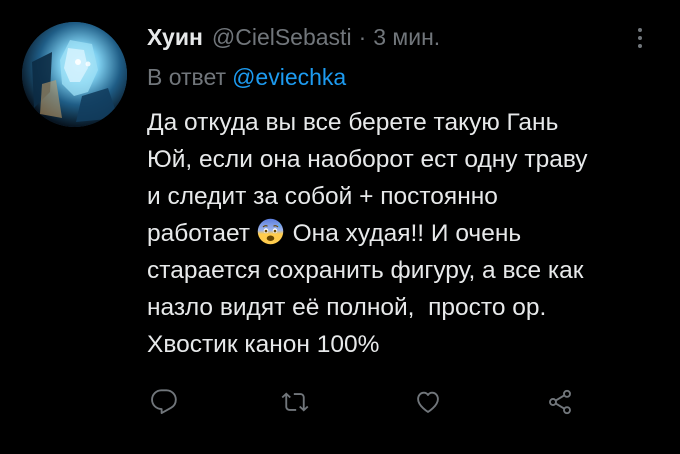 The image size is (680, 454). What do you see at coordinates (640, 38) in the screenshot?
I see `more-options-icon` at bounding box center [640, 38].